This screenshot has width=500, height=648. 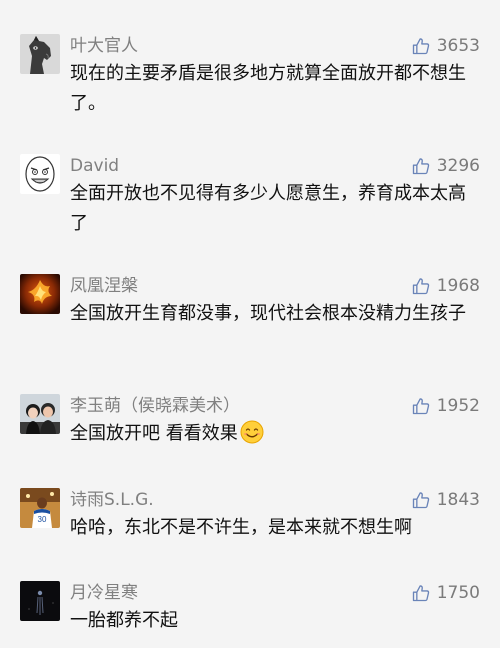 What do you see at coordinates (252, 432) in the screenshot?
I see `smile-emoji-icon` at bounding box center [252, 432].